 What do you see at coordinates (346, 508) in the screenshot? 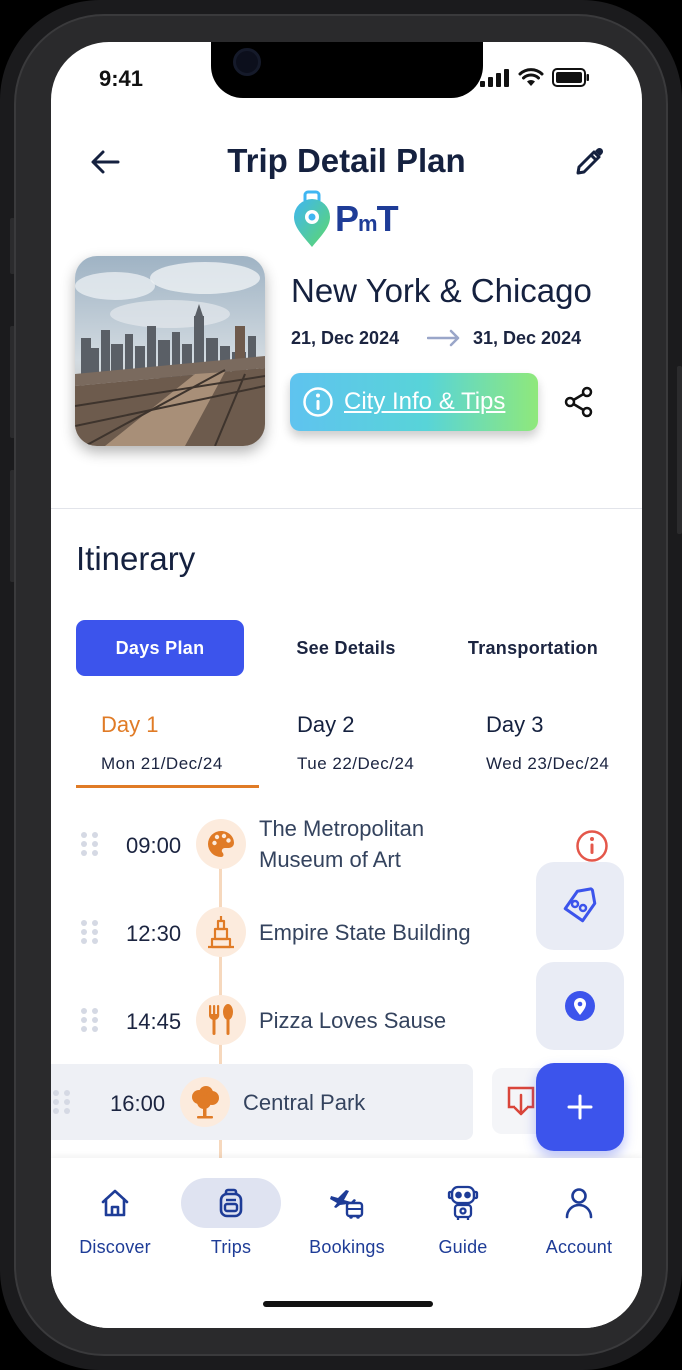
I see `section-divider` at bounding box center [346, 508].